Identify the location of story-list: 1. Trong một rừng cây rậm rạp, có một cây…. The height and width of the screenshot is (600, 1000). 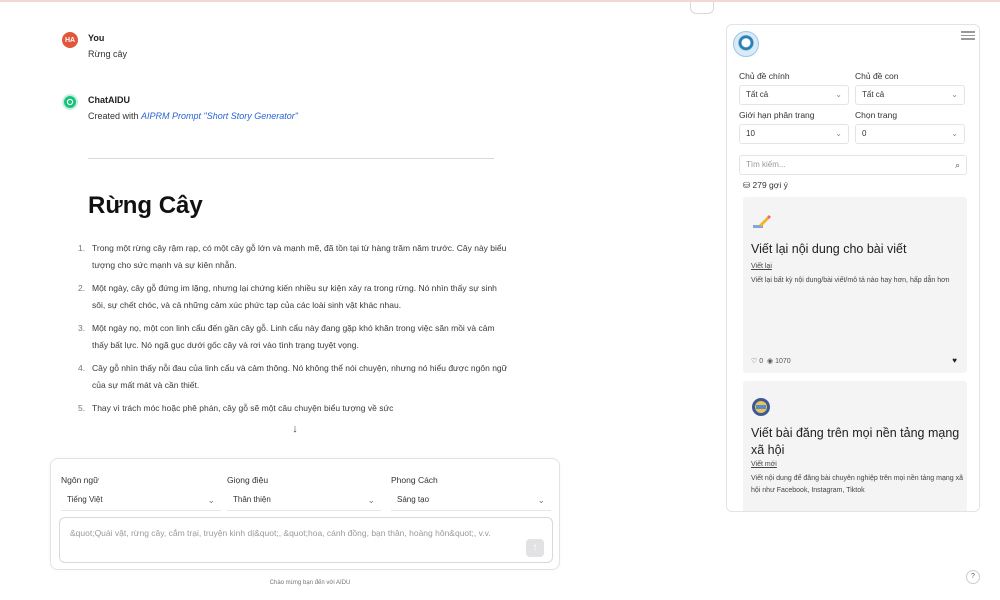
(293, 331).